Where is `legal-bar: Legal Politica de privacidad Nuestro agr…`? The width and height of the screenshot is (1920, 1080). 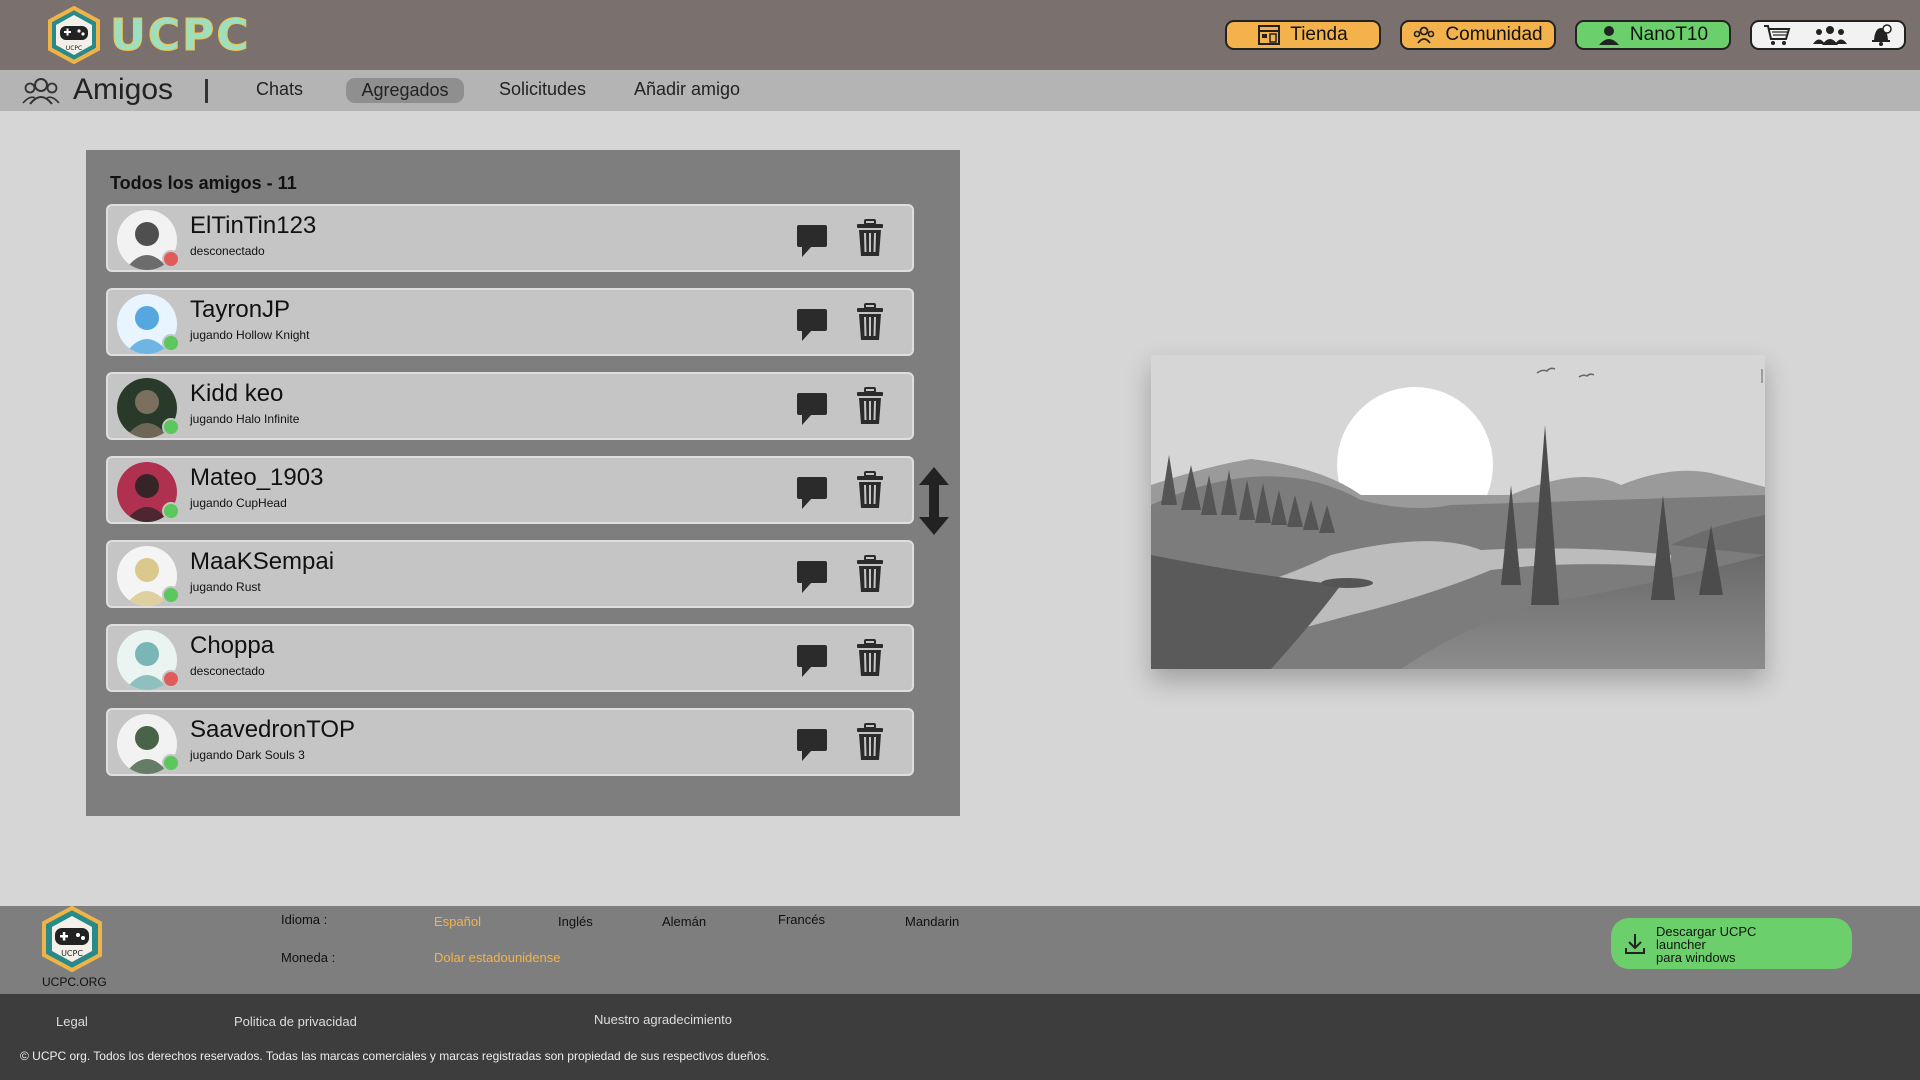
legal-bar: Legal Politica de privacidad Nuestro agr… is located at coordinates (960, 1037).